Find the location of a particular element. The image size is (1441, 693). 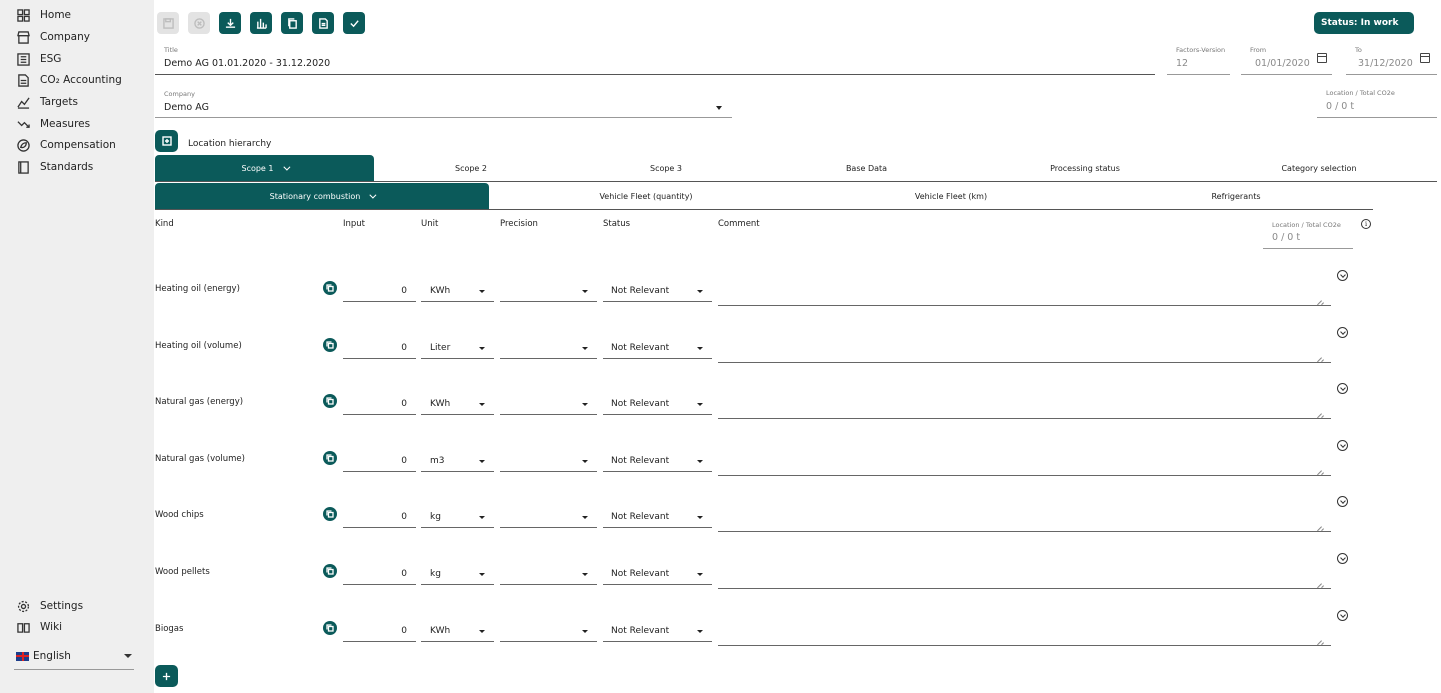

unit-value: kg is located at coordinates (435, 517).